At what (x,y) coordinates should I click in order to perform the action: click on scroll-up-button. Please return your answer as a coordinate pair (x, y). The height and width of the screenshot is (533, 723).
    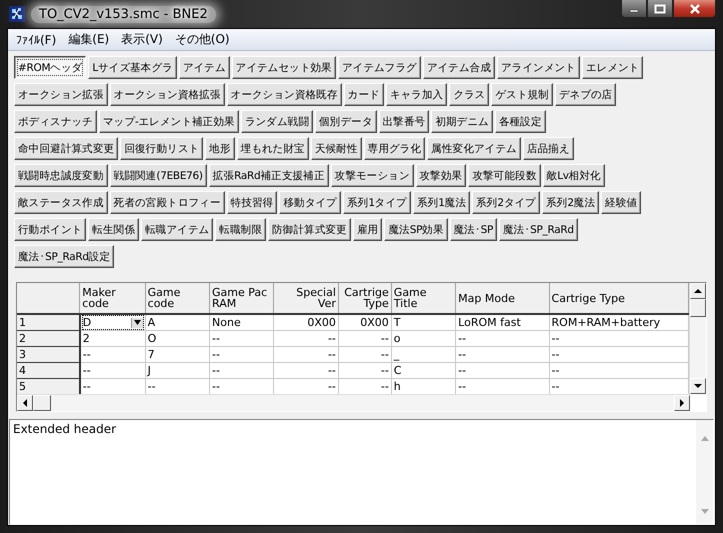
    Looking at the image, I should click on (698, 291).